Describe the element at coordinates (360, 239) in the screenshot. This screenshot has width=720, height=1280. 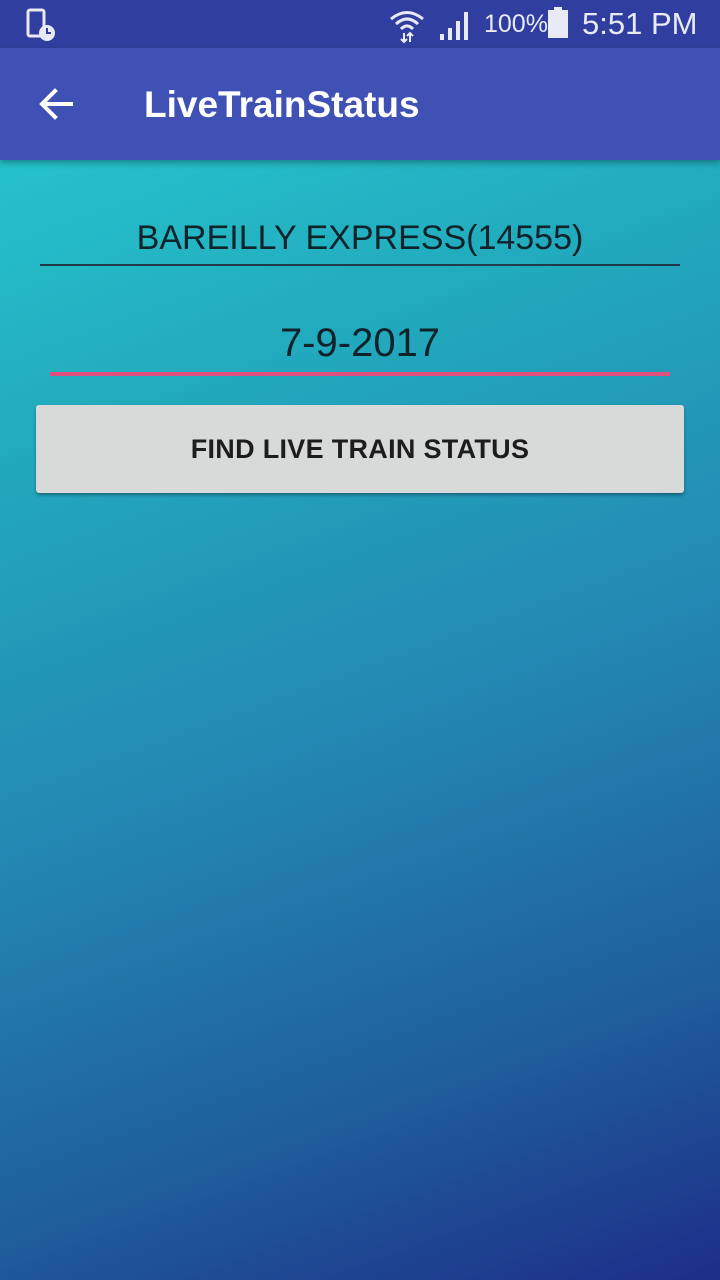
I see `train-name-field` at that location.